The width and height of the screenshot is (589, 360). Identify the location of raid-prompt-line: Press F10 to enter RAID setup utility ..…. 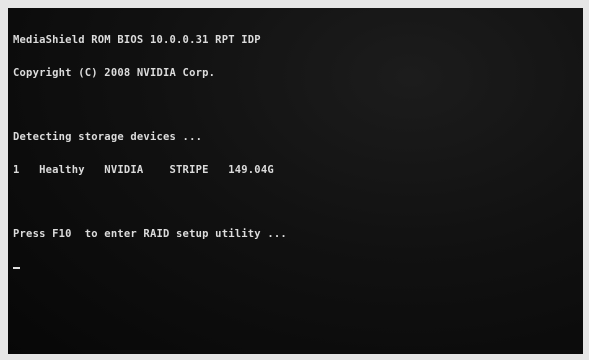
(150, 234).